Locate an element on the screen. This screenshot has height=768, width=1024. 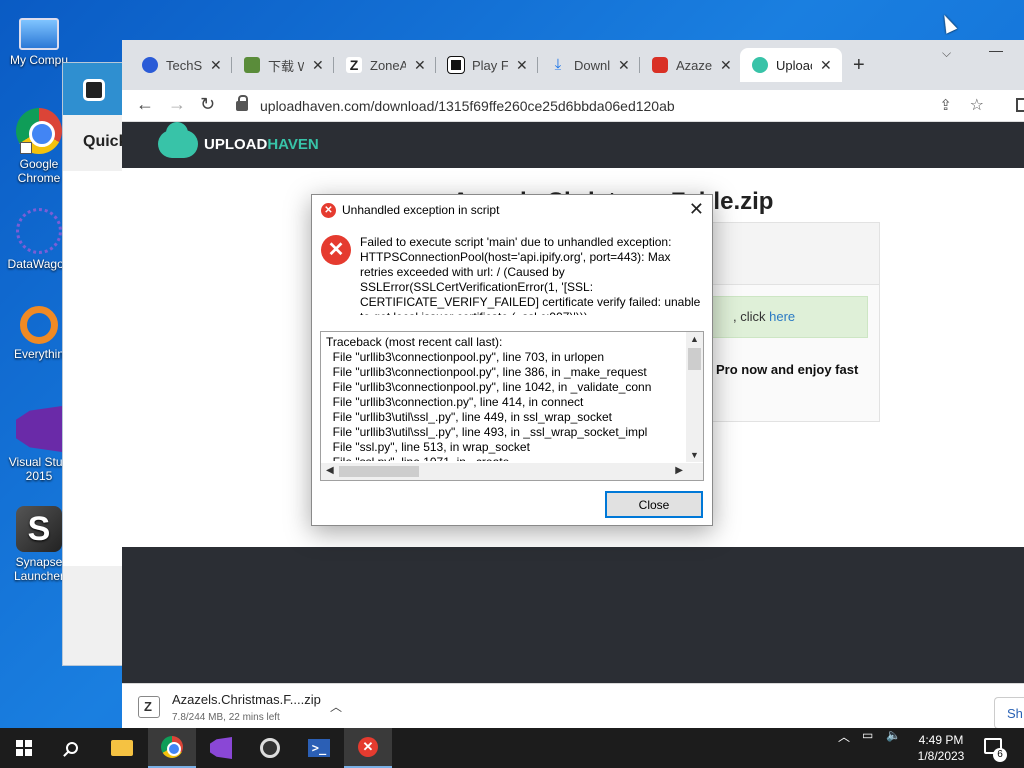
desktop-icon-my-computer: My Compu is located at coordinates (39, 38).